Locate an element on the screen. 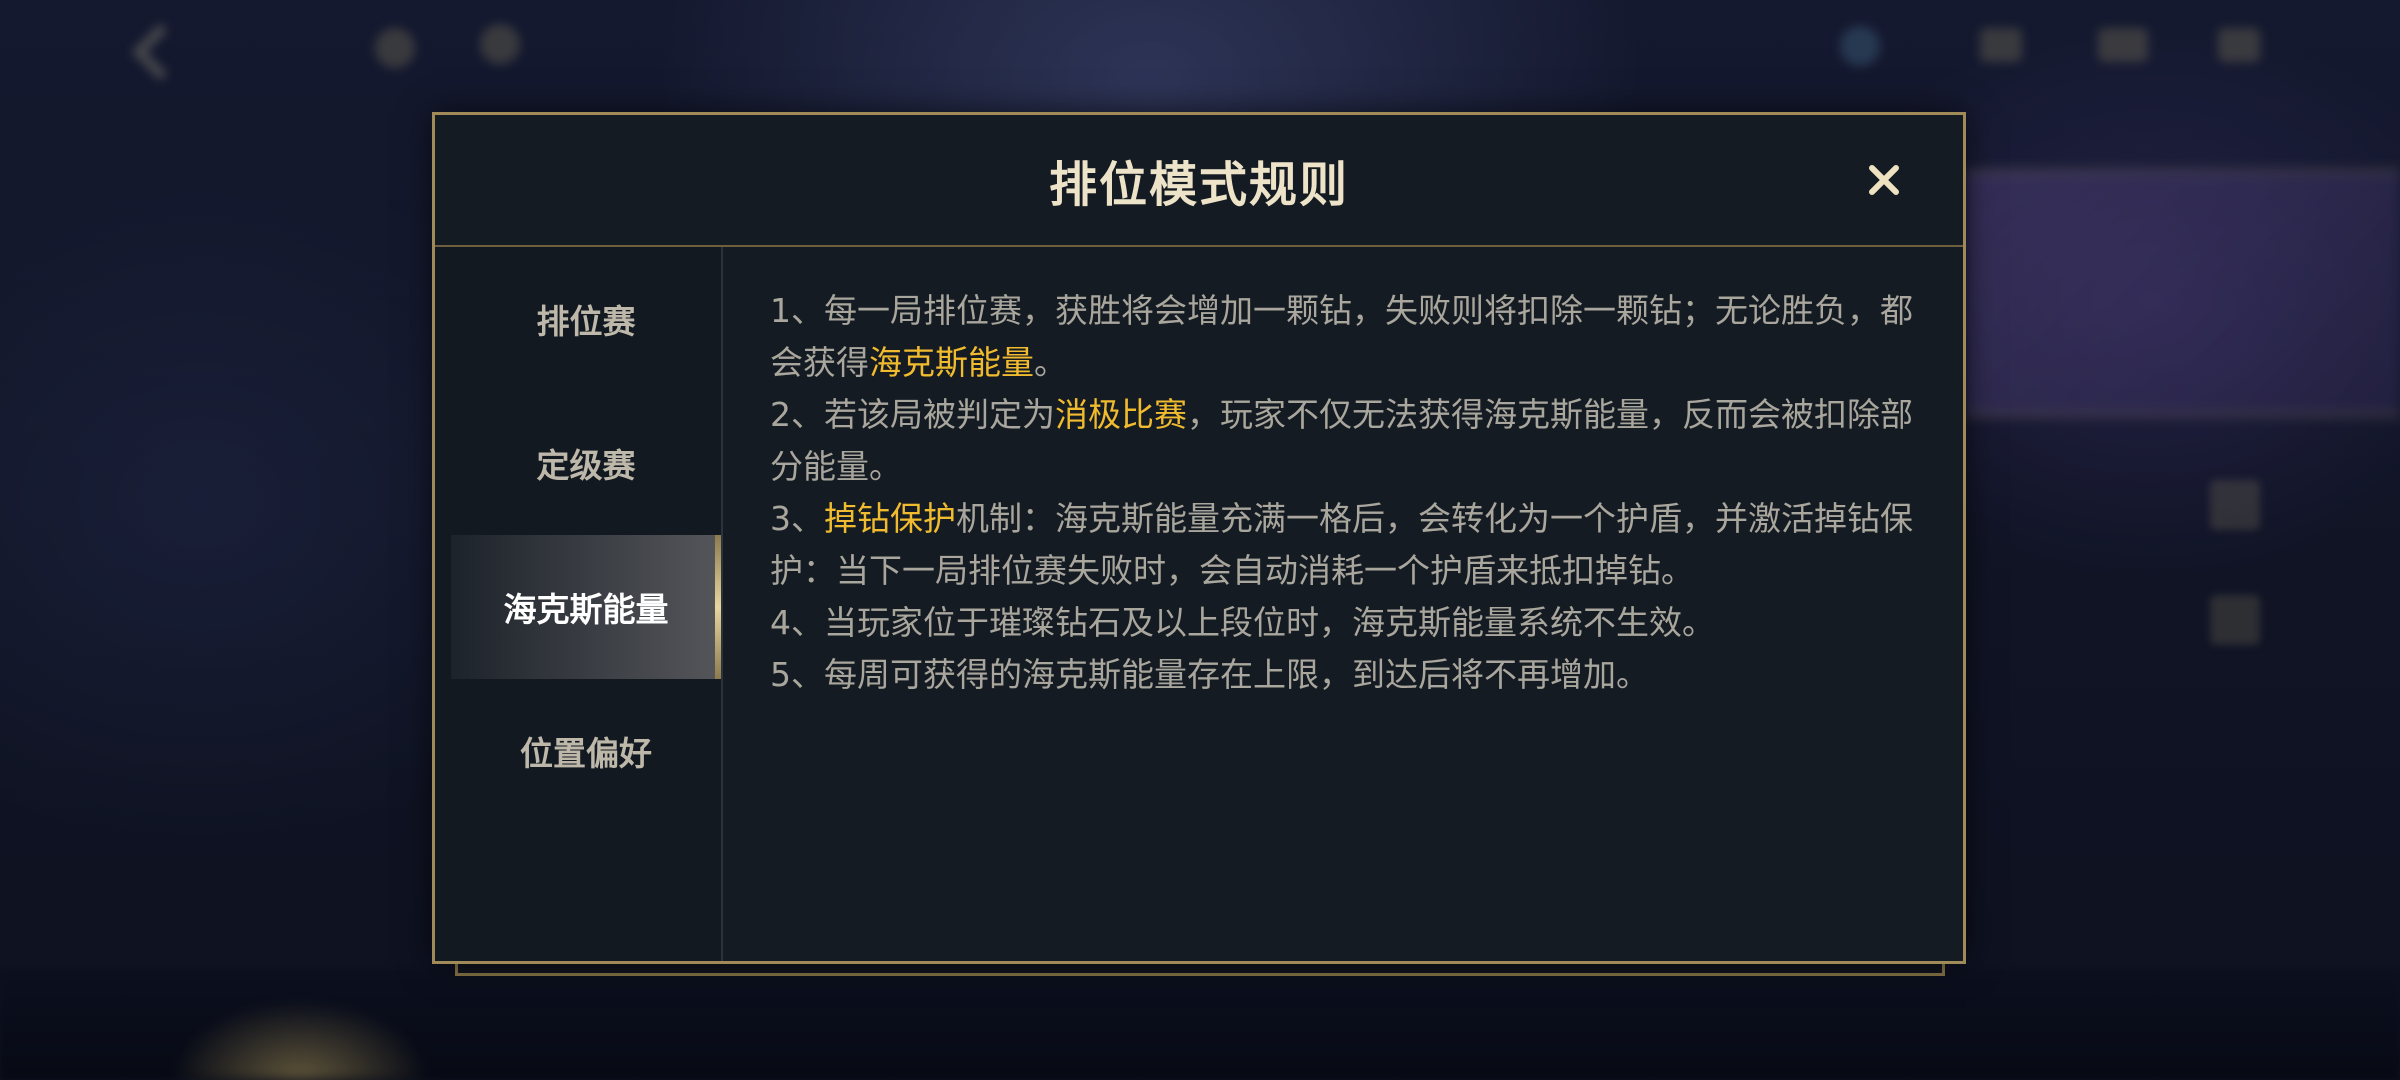 The width and height of the screenshot is (2400, 1080). tab-hextech-energy: 海克斯能量 is located at coordinates (586, 607).